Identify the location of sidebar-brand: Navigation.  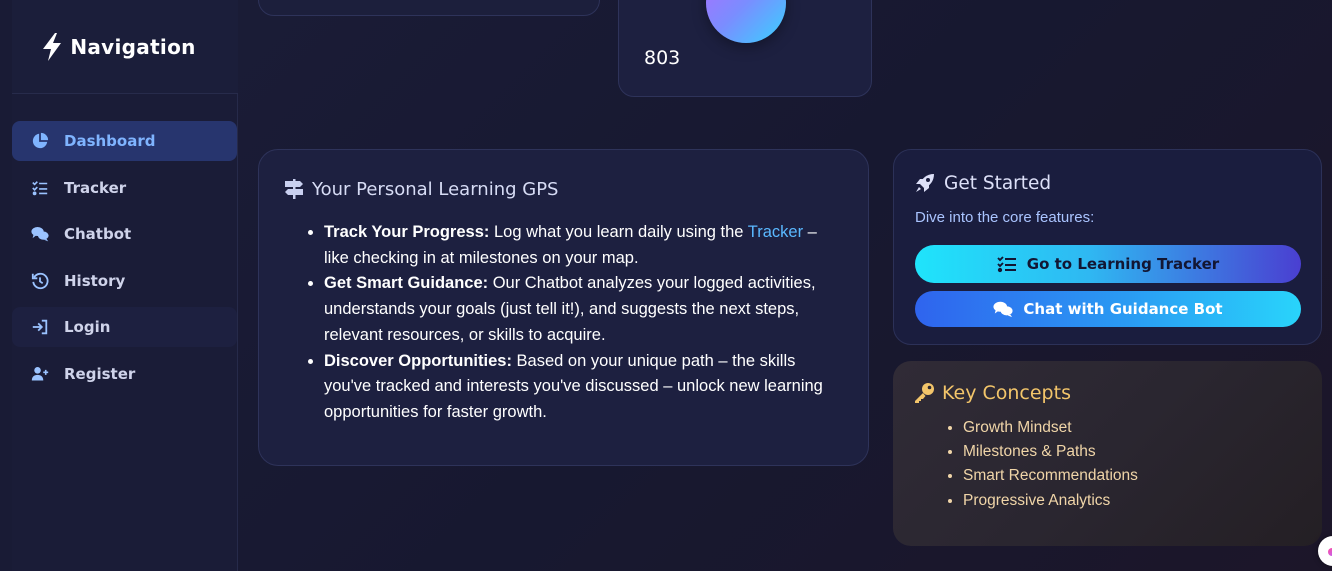
(125, 47).